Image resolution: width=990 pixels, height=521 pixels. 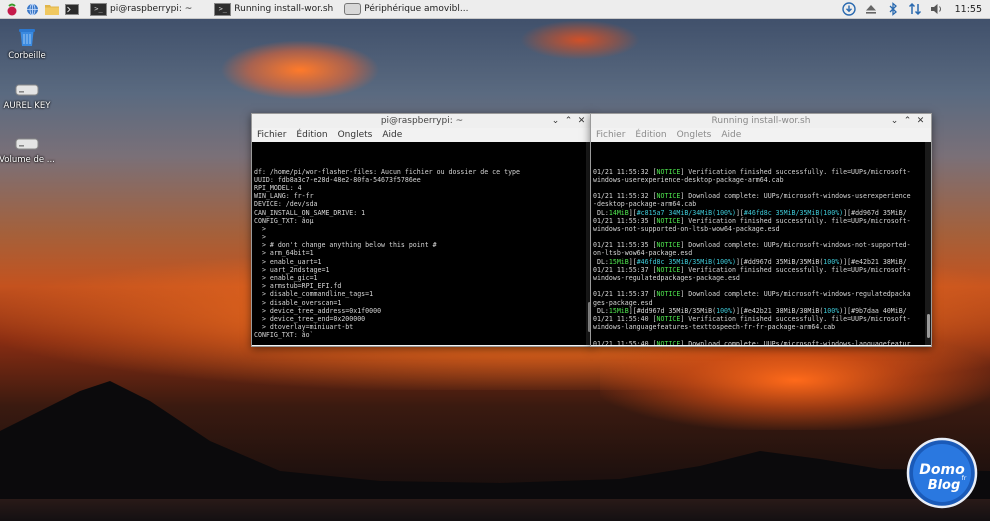 I want to click on desktop-icon-trash: Corbeille, so click(x=31, y=43).